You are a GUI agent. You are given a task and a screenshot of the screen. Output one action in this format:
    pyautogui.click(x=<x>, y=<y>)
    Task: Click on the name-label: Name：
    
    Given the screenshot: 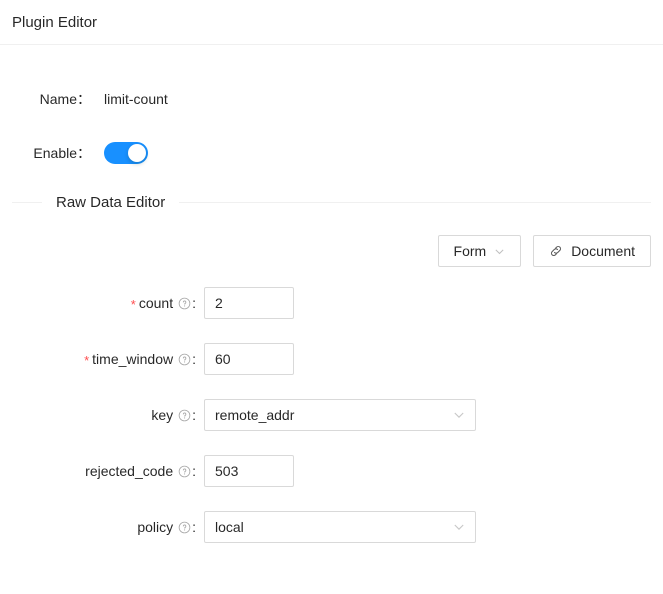 What is the action you would take?
    pyautogui.click(x=65, y=99)
    